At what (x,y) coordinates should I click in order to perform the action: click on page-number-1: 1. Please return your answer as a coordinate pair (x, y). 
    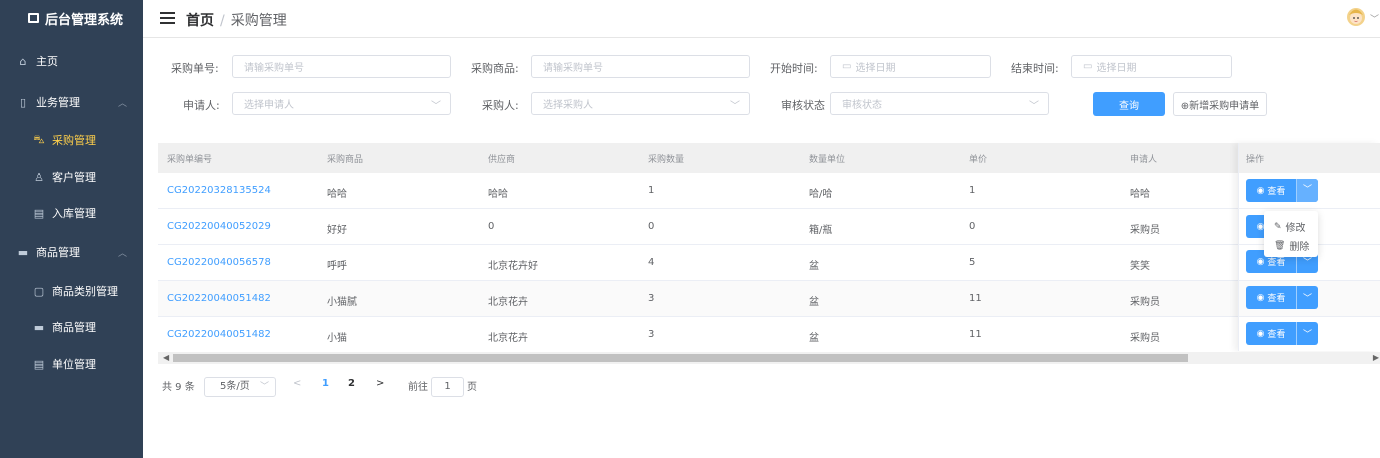
    Looking at the image, I should click on (325, 383).